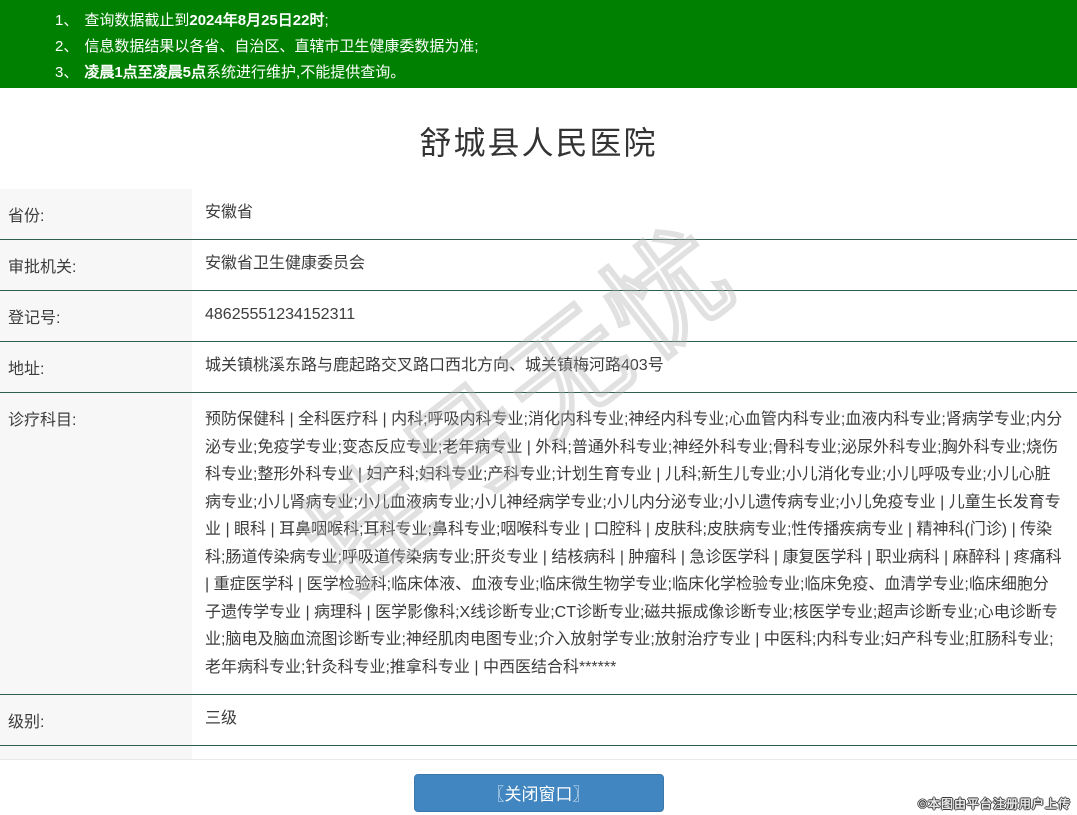 The image size is (1077, 815). Describe the element at coordinates (634, 316) in the screenshot. I see `row-value: 48625551234152311` at that location.